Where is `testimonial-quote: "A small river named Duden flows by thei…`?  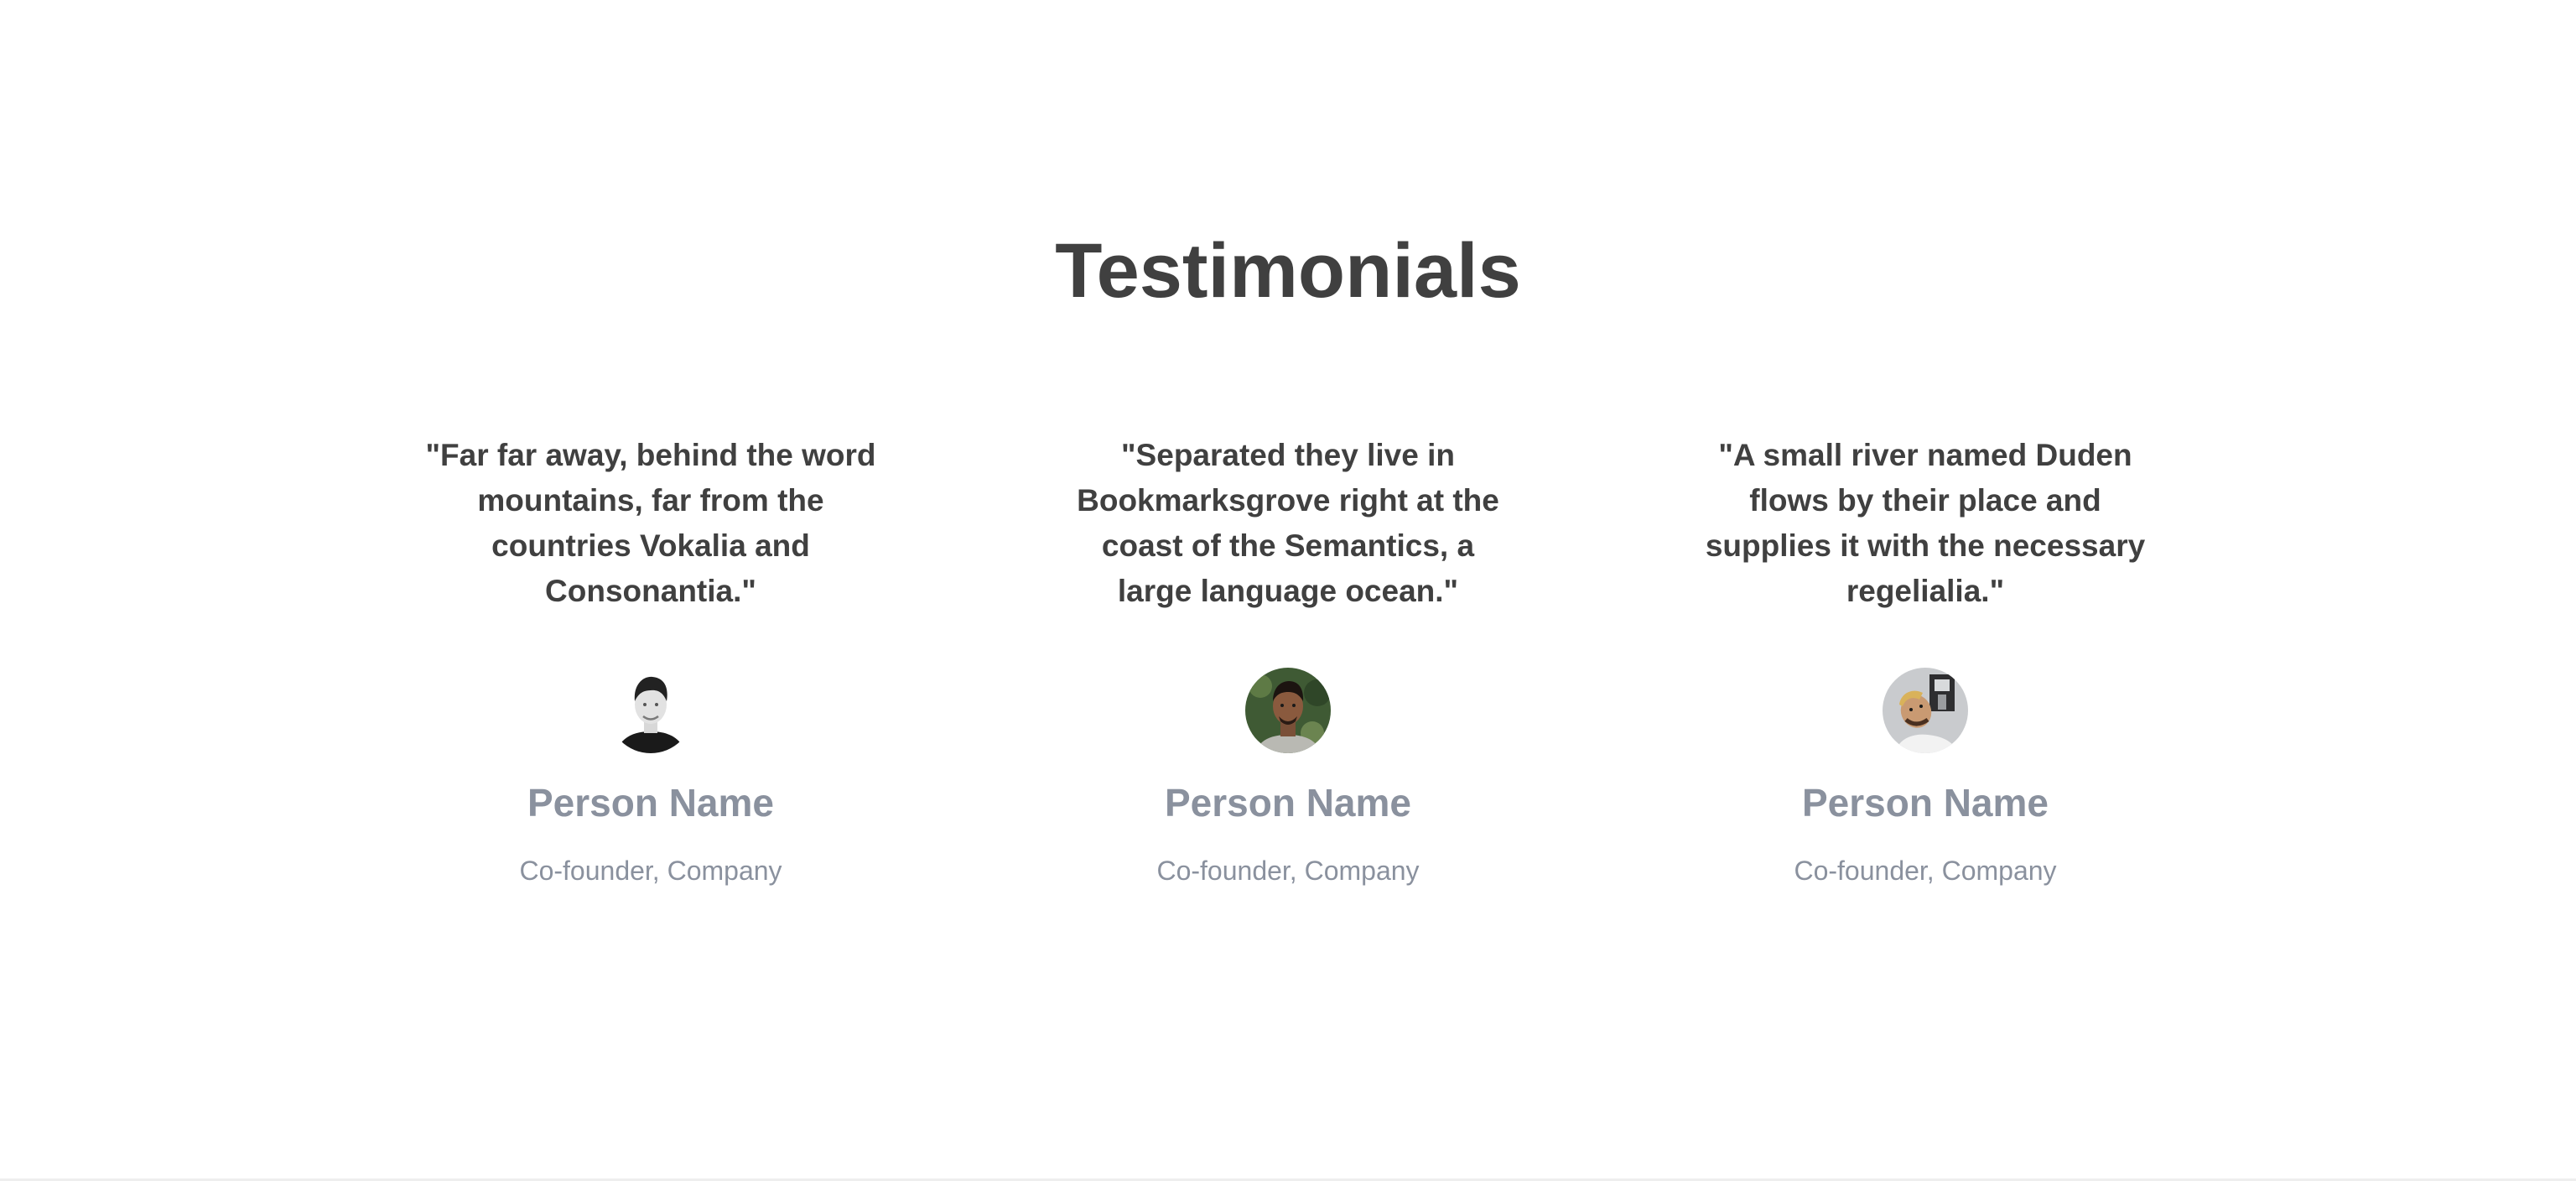
testimonial-quote: "A small river named Duden flows by thei… is located at coordinates (1925, 523).